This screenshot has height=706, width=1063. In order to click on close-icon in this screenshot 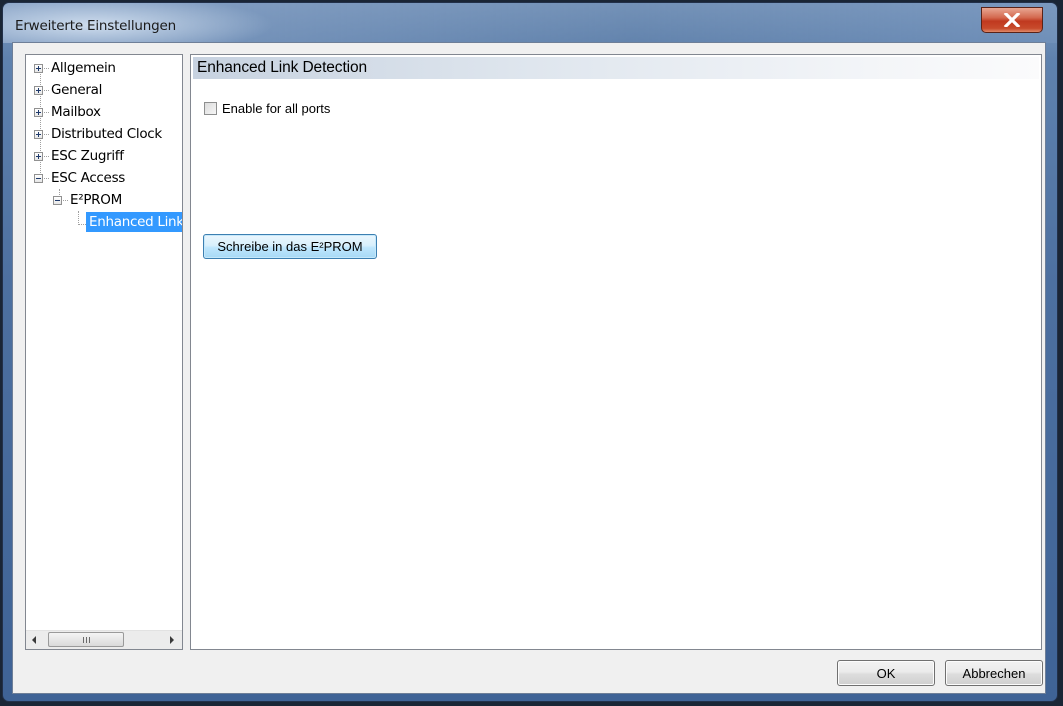, I will do `click(1012, 20)`.